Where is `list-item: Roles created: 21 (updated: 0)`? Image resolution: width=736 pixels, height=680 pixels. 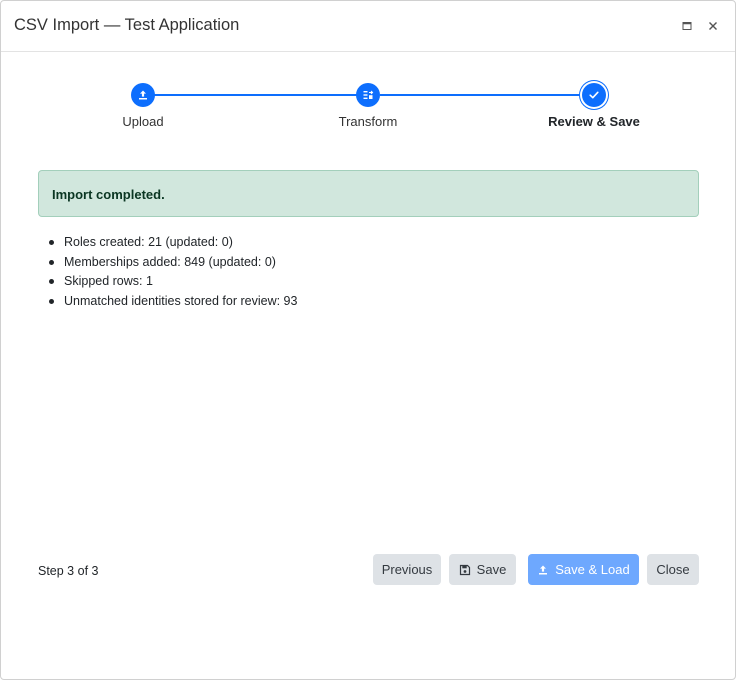 list-item: Roles created: 21 (updated: 0) is located at coordinates (172, 243).